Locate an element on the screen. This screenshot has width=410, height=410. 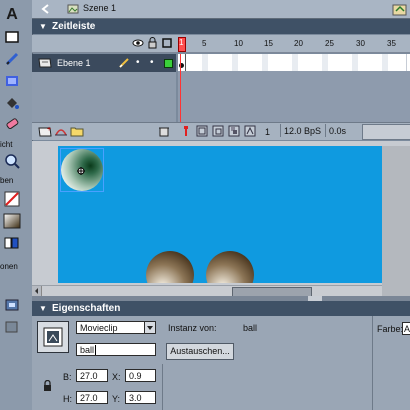
height-label: H: is located at coordinates (67, 399).